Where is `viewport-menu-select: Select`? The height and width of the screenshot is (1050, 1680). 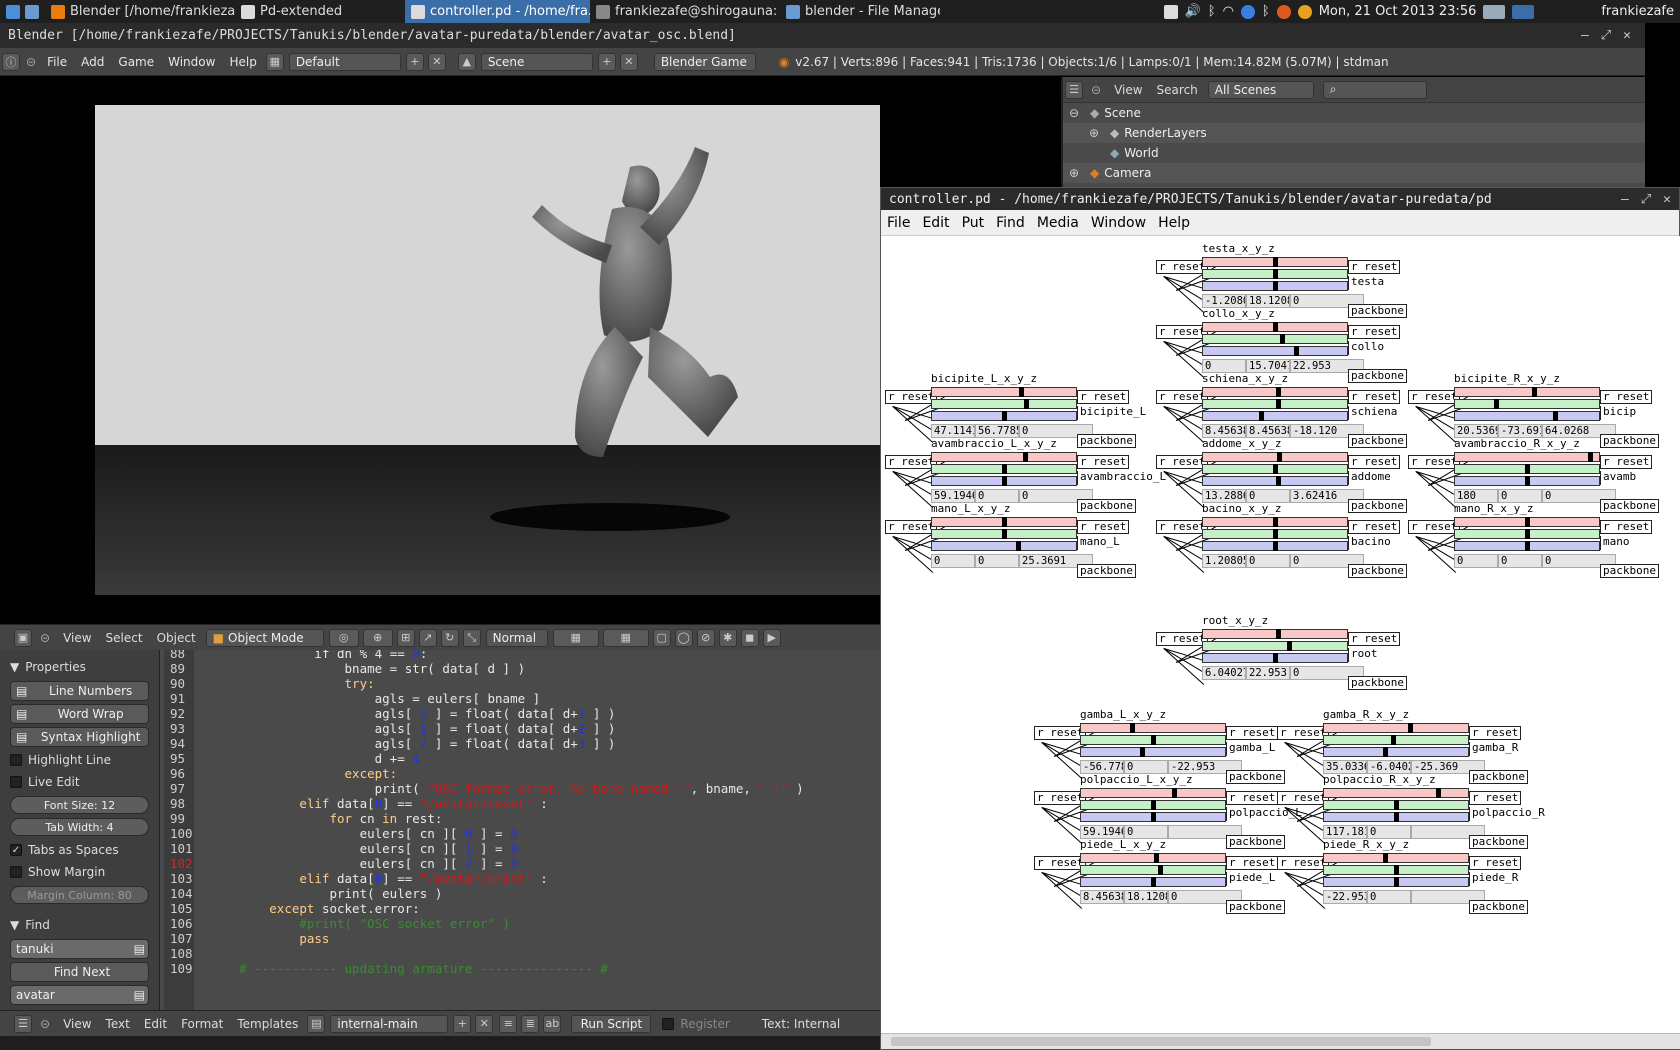 viewport-menu-select: Select is located at coordinates (124, 638).